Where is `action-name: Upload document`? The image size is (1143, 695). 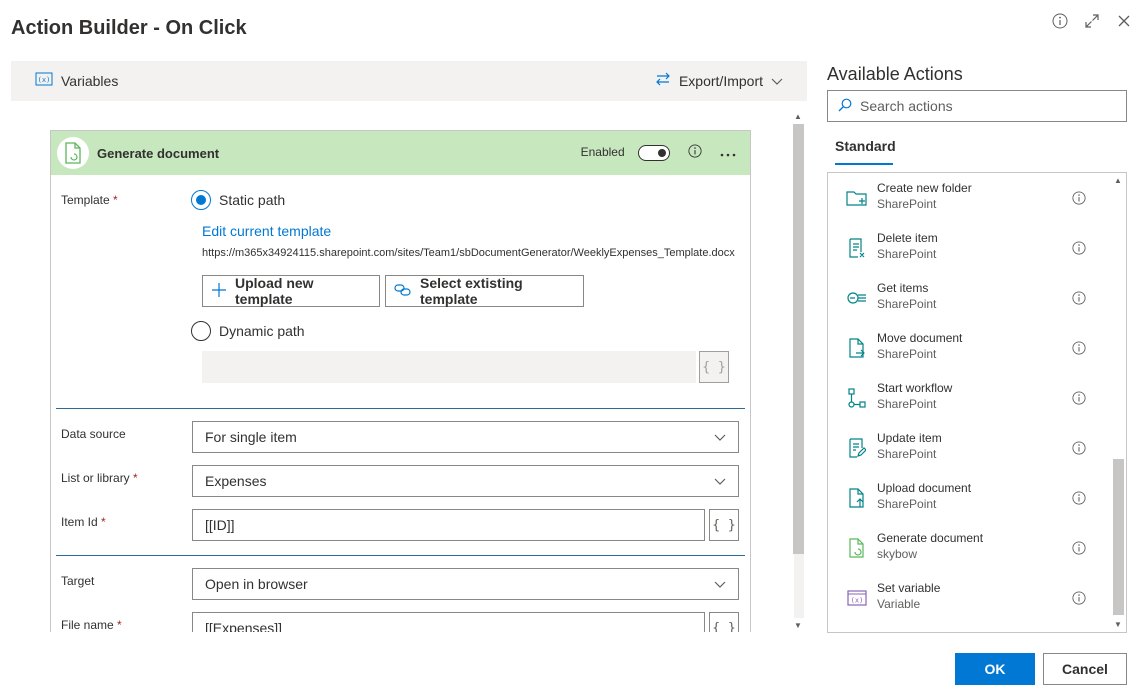
action-name: Upload document is located at coordinates (924, 488).